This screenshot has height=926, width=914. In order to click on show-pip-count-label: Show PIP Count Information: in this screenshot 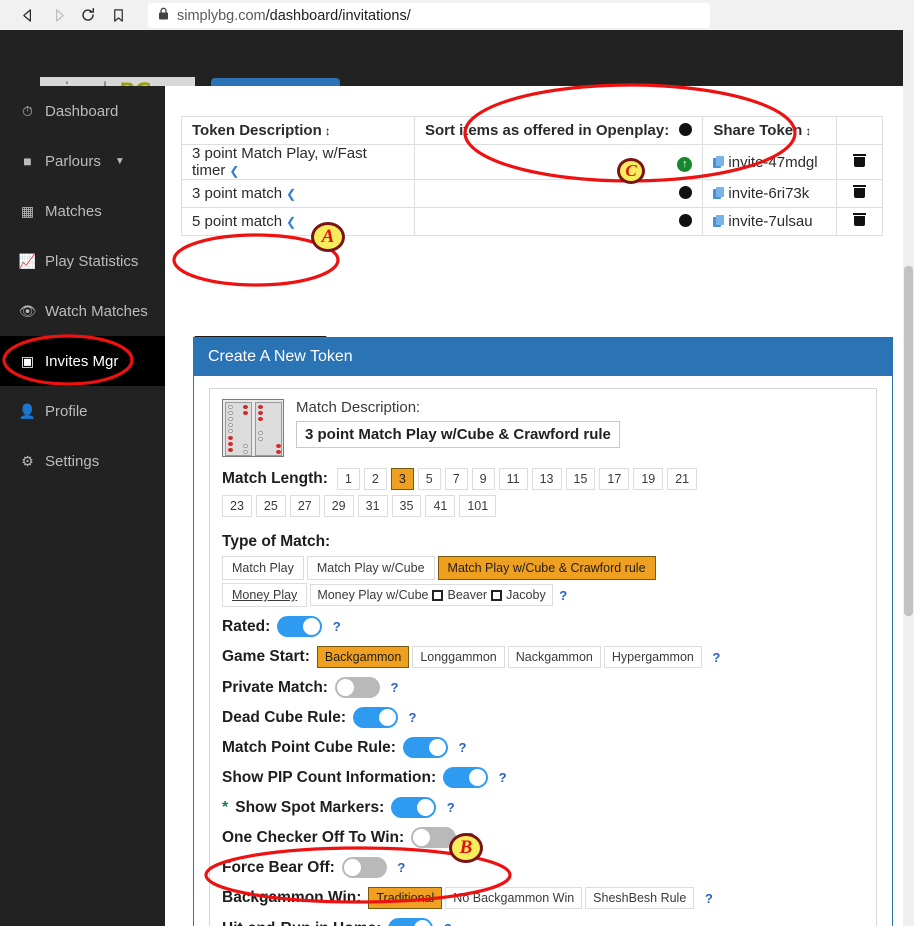, I will do `click(329, 777)`.